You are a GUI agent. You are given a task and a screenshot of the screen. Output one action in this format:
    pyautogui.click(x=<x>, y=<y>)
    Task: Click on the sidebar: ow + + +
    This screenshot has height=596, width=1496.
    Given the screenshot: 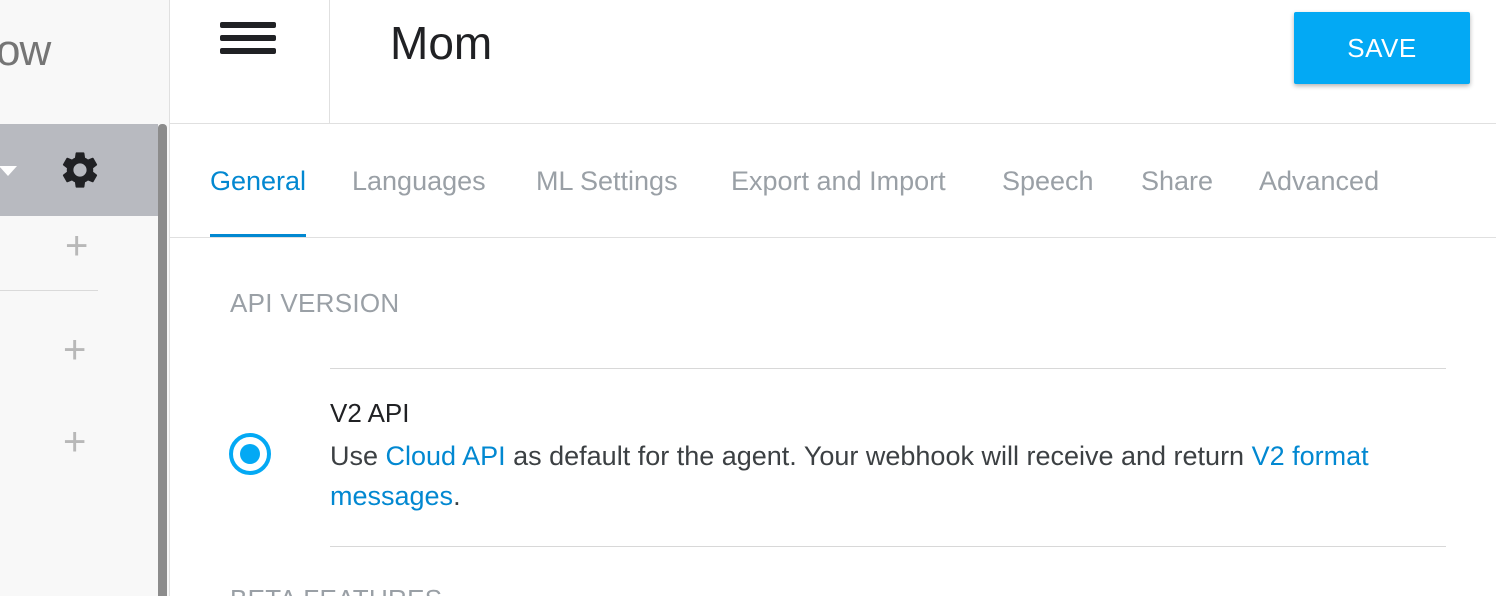 What is the action you would take?
    pyautogui.click(x=85, y=298)
    